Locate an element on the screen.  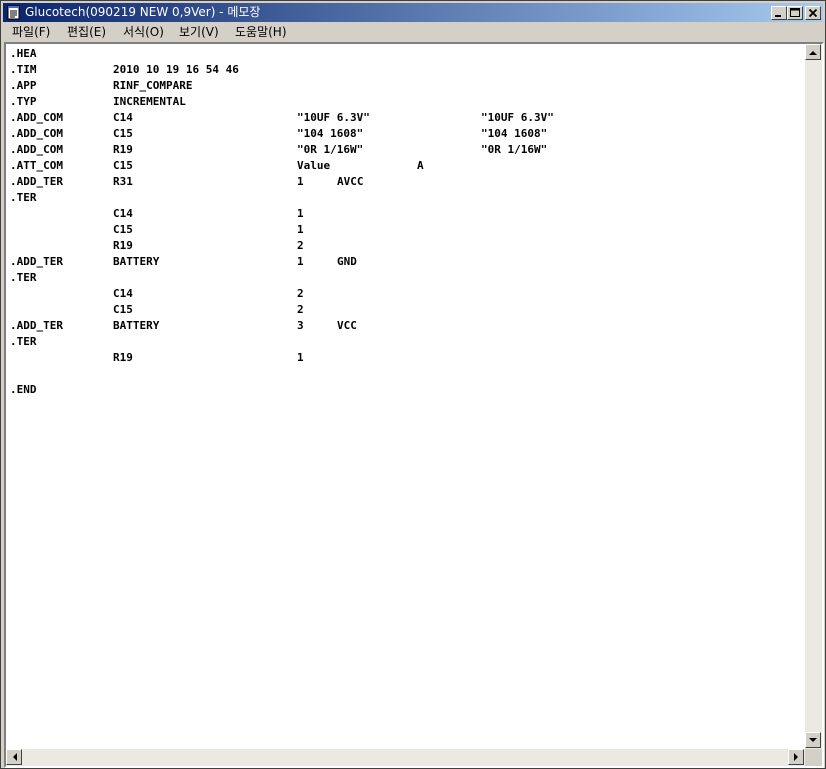
document-cell: .ATT_COM is located at coordinates (36, 165).